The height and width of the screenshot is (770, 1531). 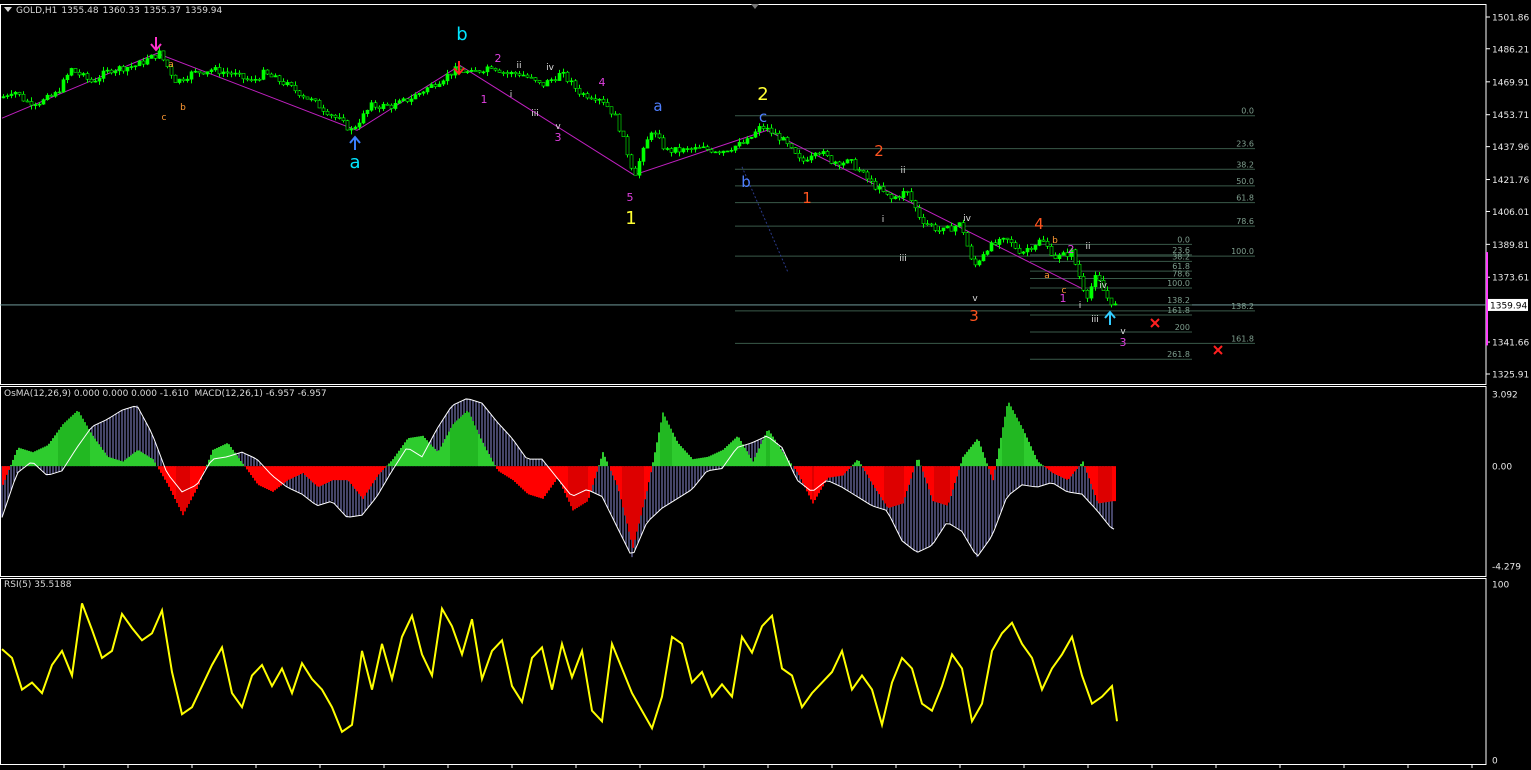 I want to click on scroll-marker-icon, so click(x=755, y=6).